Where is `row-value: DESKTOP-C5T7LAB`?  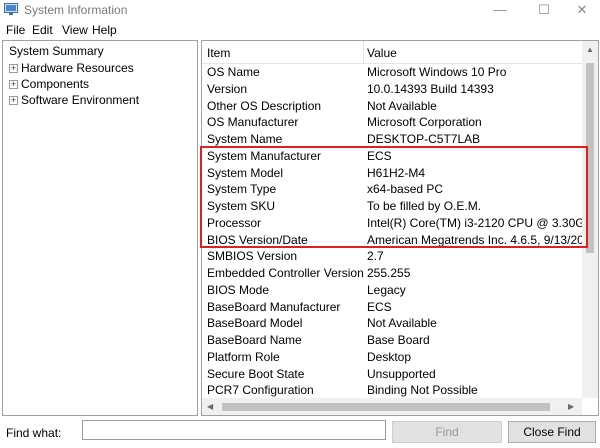 row-value: DESKTOP-C5T7LAB is located at coordinates (424, 139).